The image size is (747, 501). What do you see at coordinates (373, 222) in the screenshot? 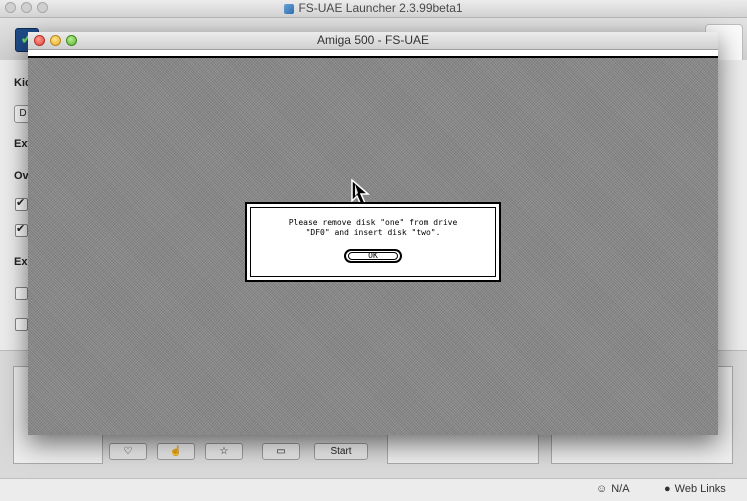
I see `requester-message-line-1: Please remove disk "one" from drive` at bounding box center [373, 222].